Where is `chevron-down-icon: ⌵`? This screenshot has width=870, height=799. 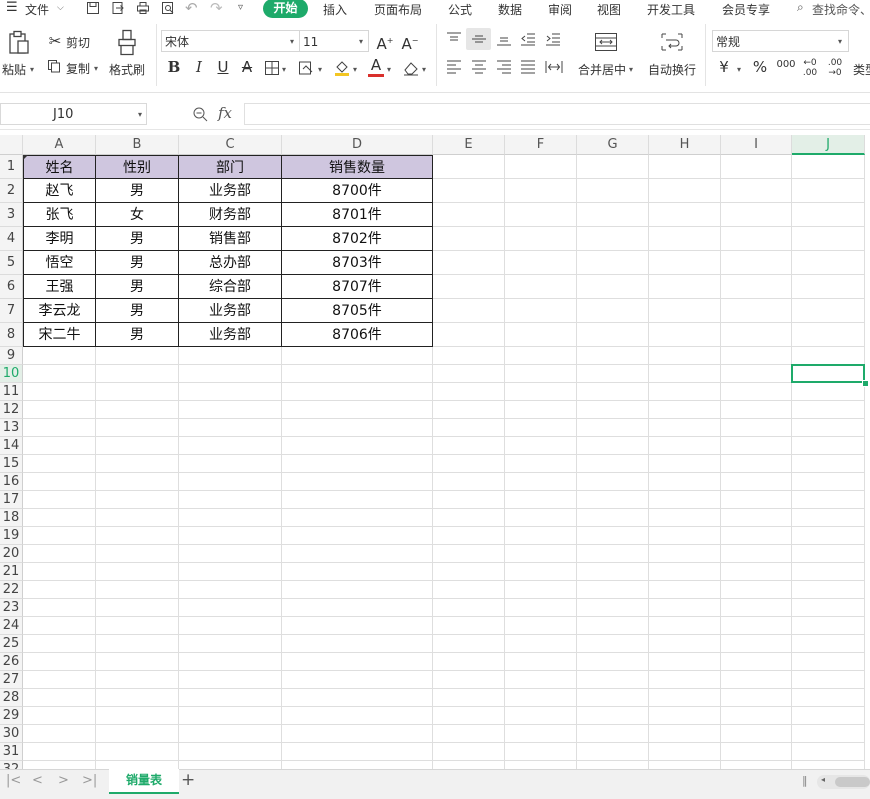 chevron-down-icon: ⌵ is located at coordinates (60, 8).